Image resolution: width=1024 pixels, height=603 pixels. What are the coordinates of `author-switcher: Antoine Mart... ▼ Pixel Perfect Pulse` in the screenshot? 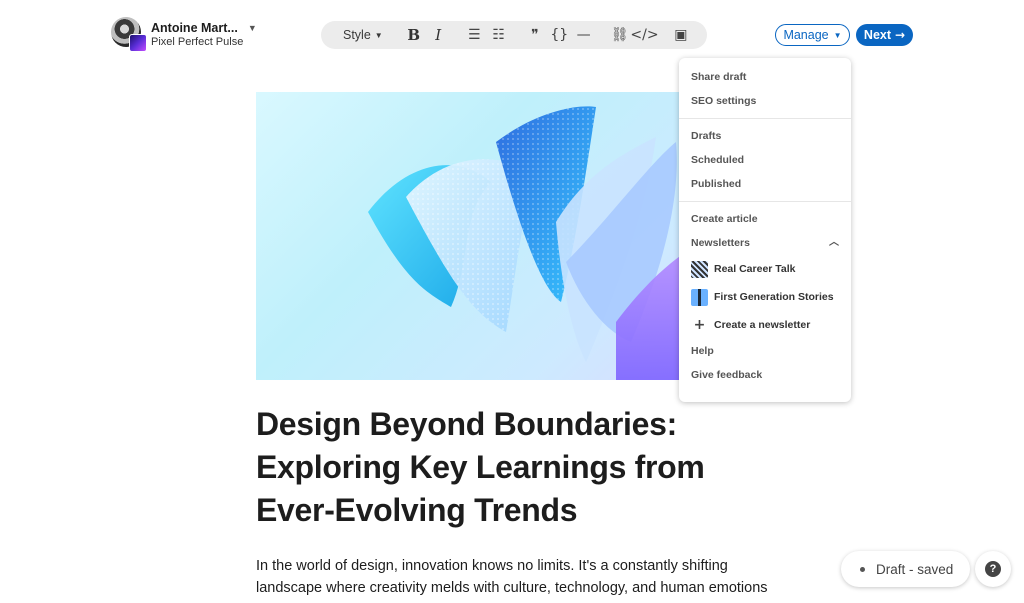 It's located at (184, 35).